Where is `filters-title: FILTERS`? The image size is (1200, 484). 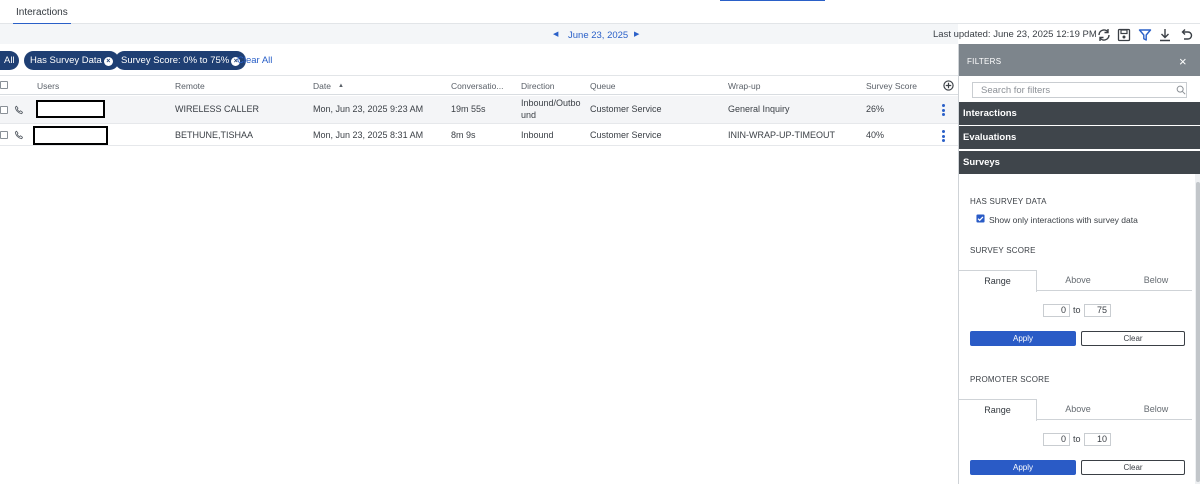 filters-title: FILTERS is located at coordinates (984, 61).